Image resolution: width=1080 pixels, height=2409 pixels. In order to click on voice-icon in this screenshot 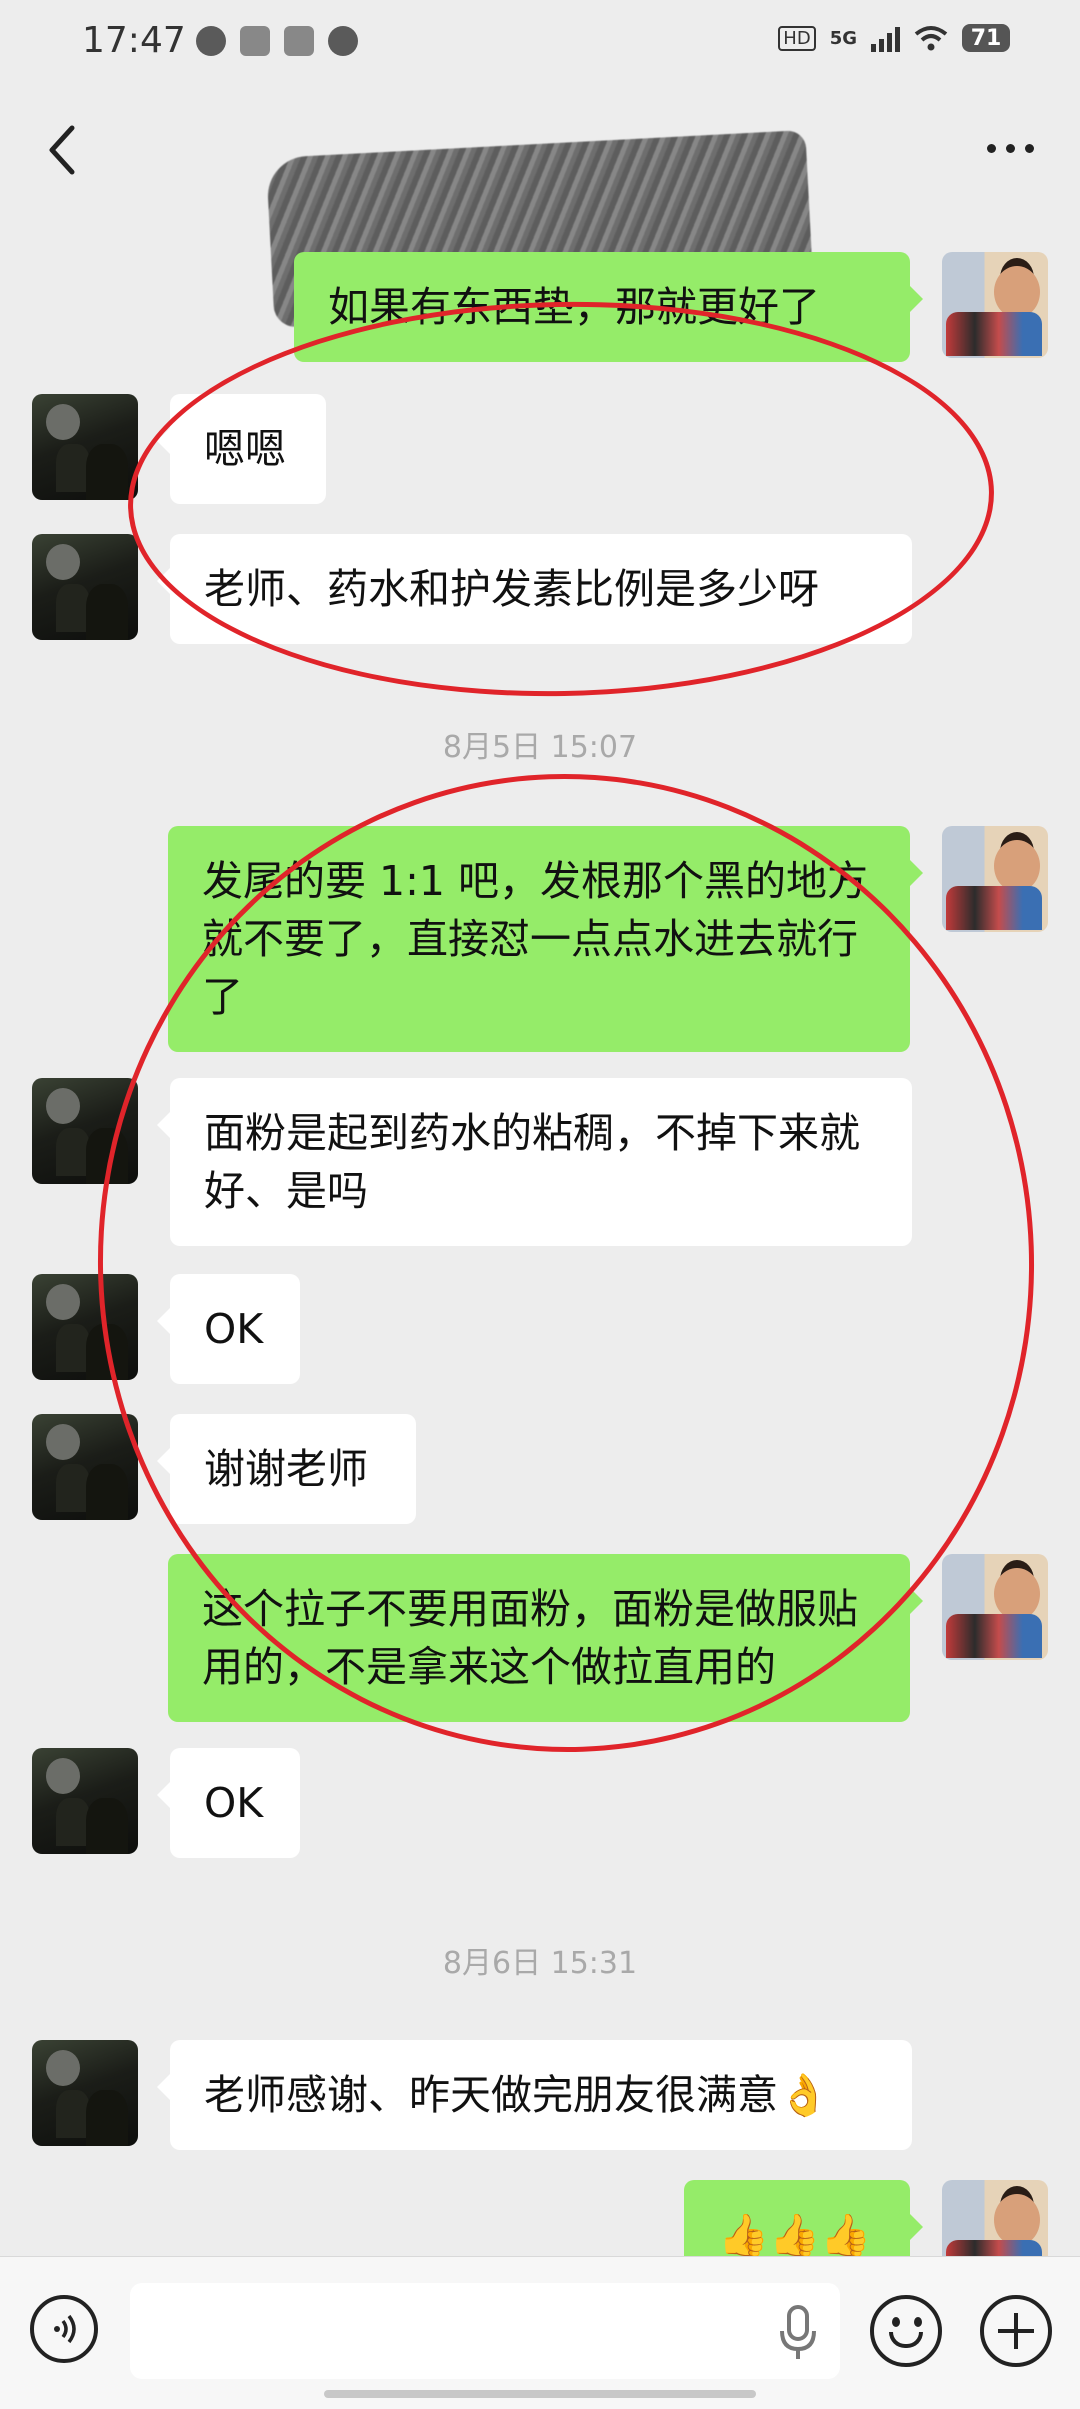, I will do `click(65, 2329)`.